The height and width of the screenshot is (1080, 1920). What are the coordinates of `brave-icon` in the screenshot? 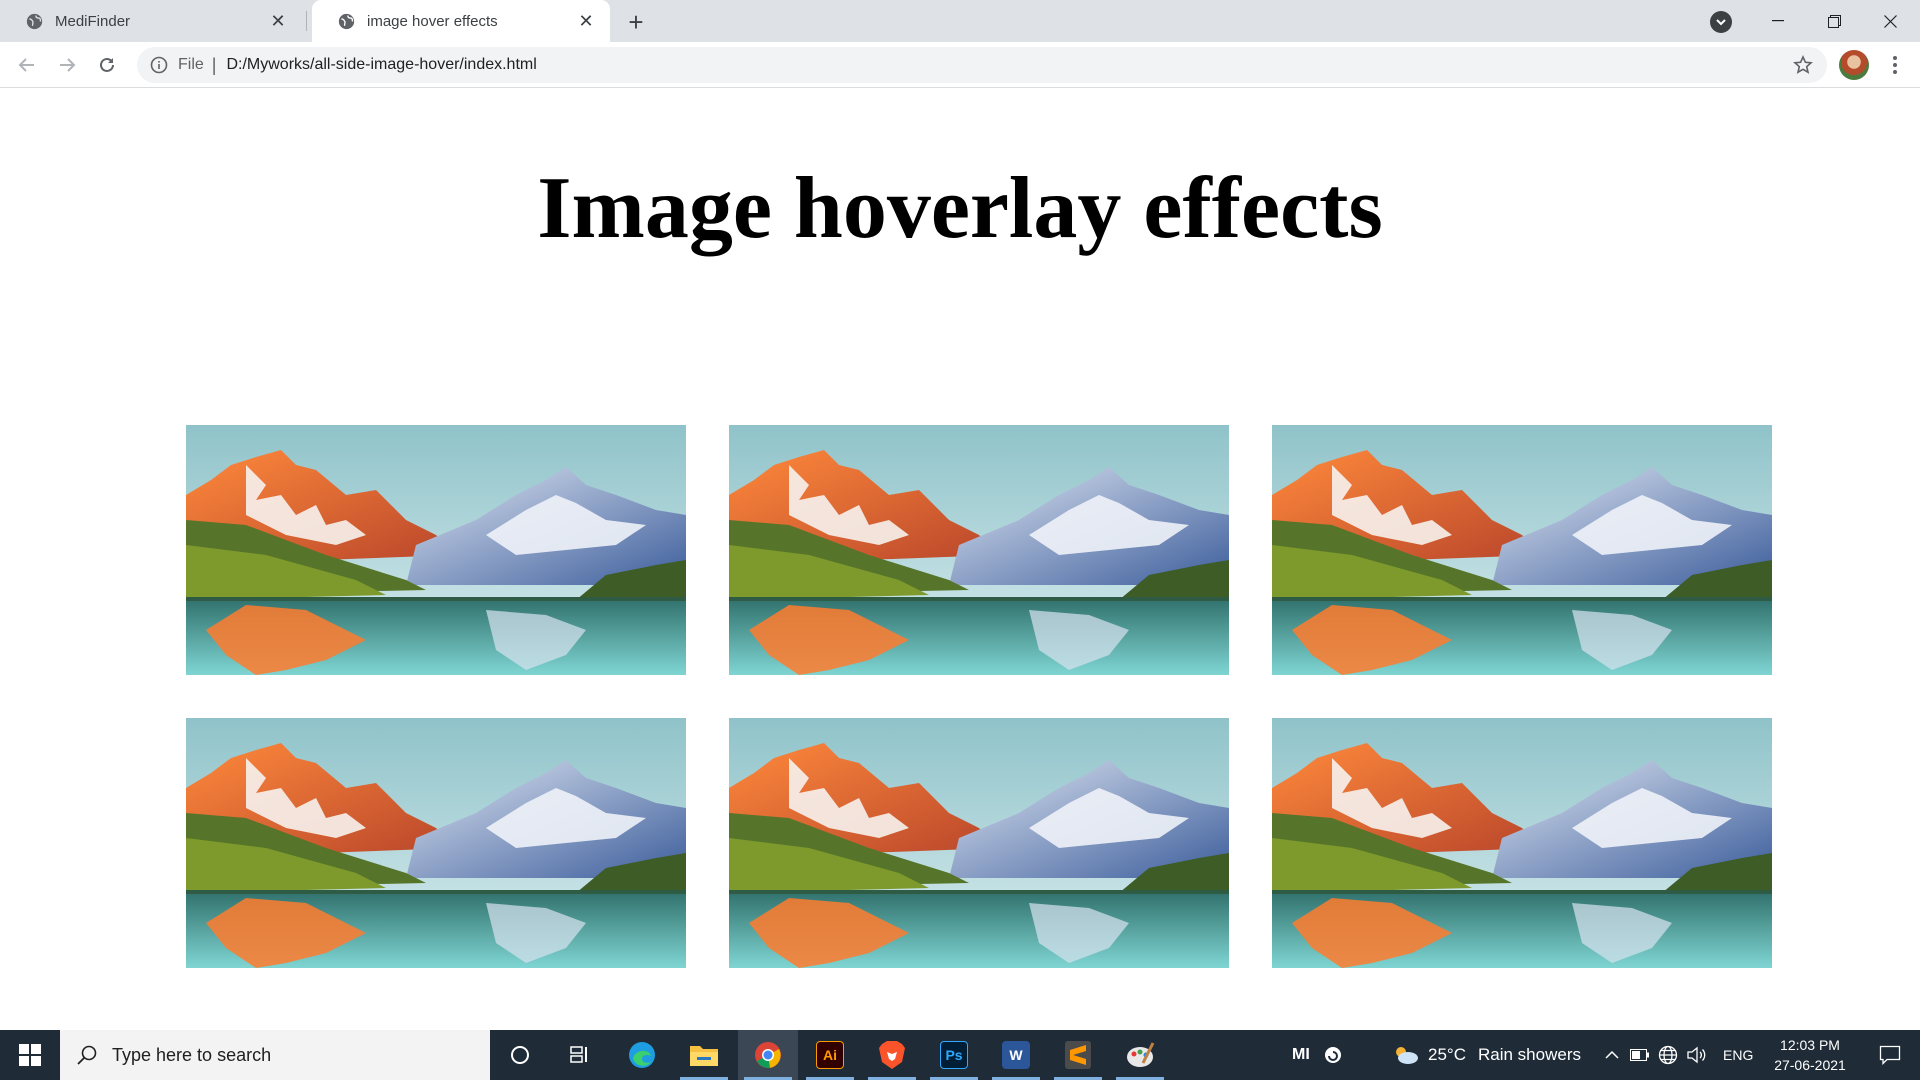 It's located at (892, 1055).